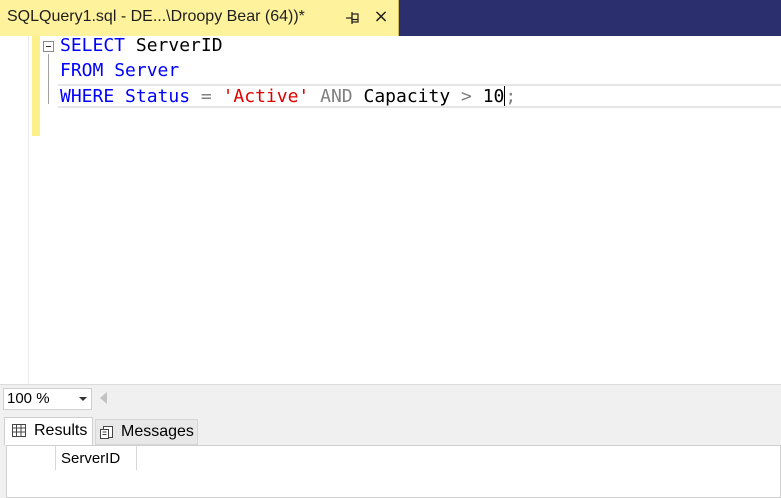  What do you see at coordinates (407, 96) in the screenshot?
I see `code-column-capacity: Capacity` at bounding box center [407, 96].